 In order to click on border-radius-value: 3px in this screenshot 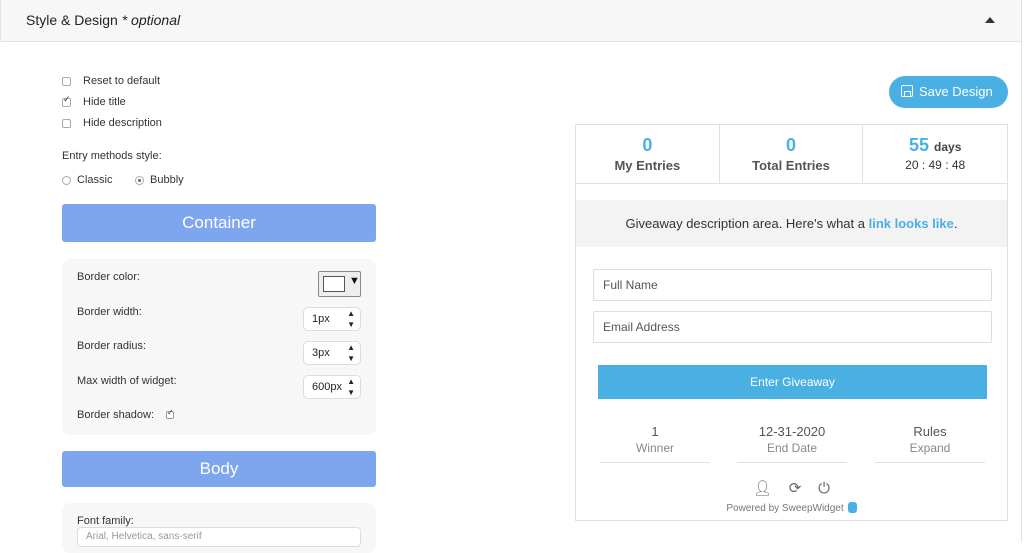, I will do `click(321, 353)`.